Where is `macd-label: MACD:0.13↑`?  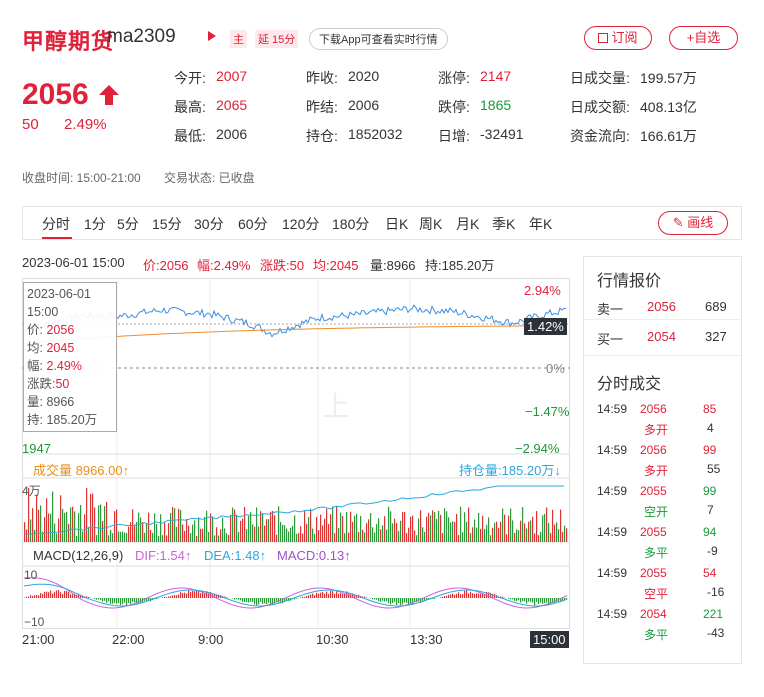
macd-label: MACD:0.13↑ is located at coordinates (314, 555).